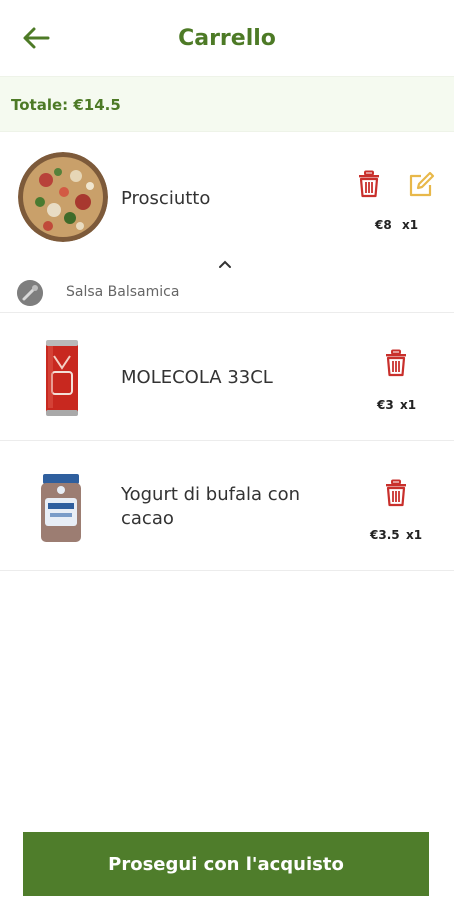  I want to click on total-label: Totale: €14.5, so click(66, 105).